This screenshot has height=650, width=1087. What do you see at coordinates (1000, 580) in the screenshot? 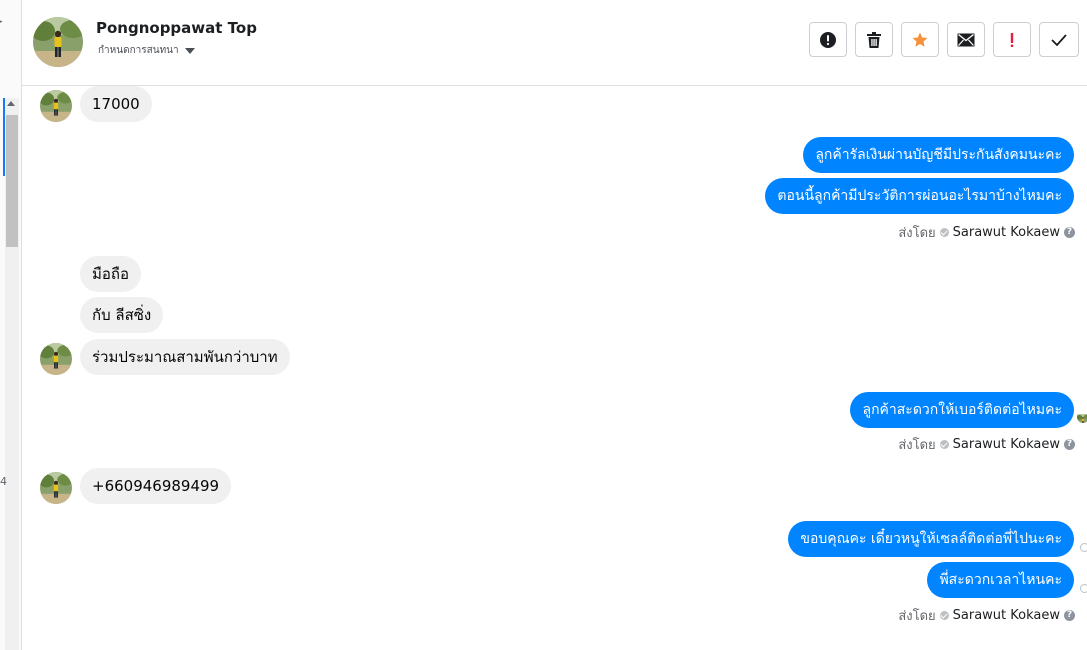
I see `outgoing-message: พี่สะดวกเวลาไหนคะ` at bounding box center [1000, 580].